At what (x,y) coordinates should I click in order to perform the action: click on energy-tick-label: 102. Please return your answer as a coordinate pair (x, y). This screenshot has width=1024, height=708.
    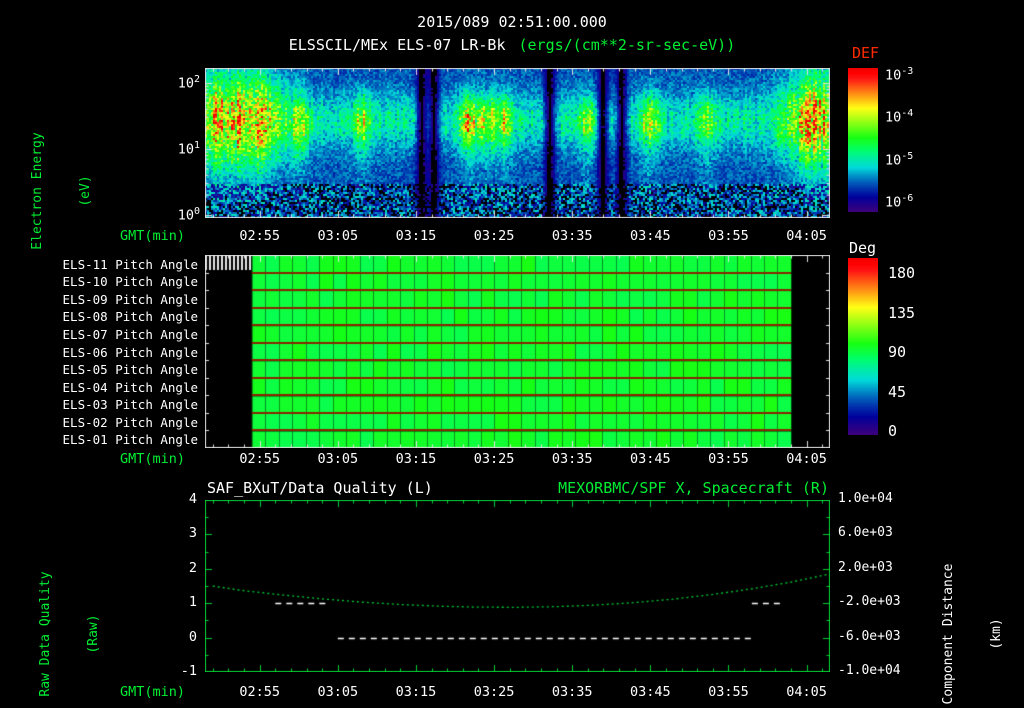
    Looking at the image, I should click on (170, 83).